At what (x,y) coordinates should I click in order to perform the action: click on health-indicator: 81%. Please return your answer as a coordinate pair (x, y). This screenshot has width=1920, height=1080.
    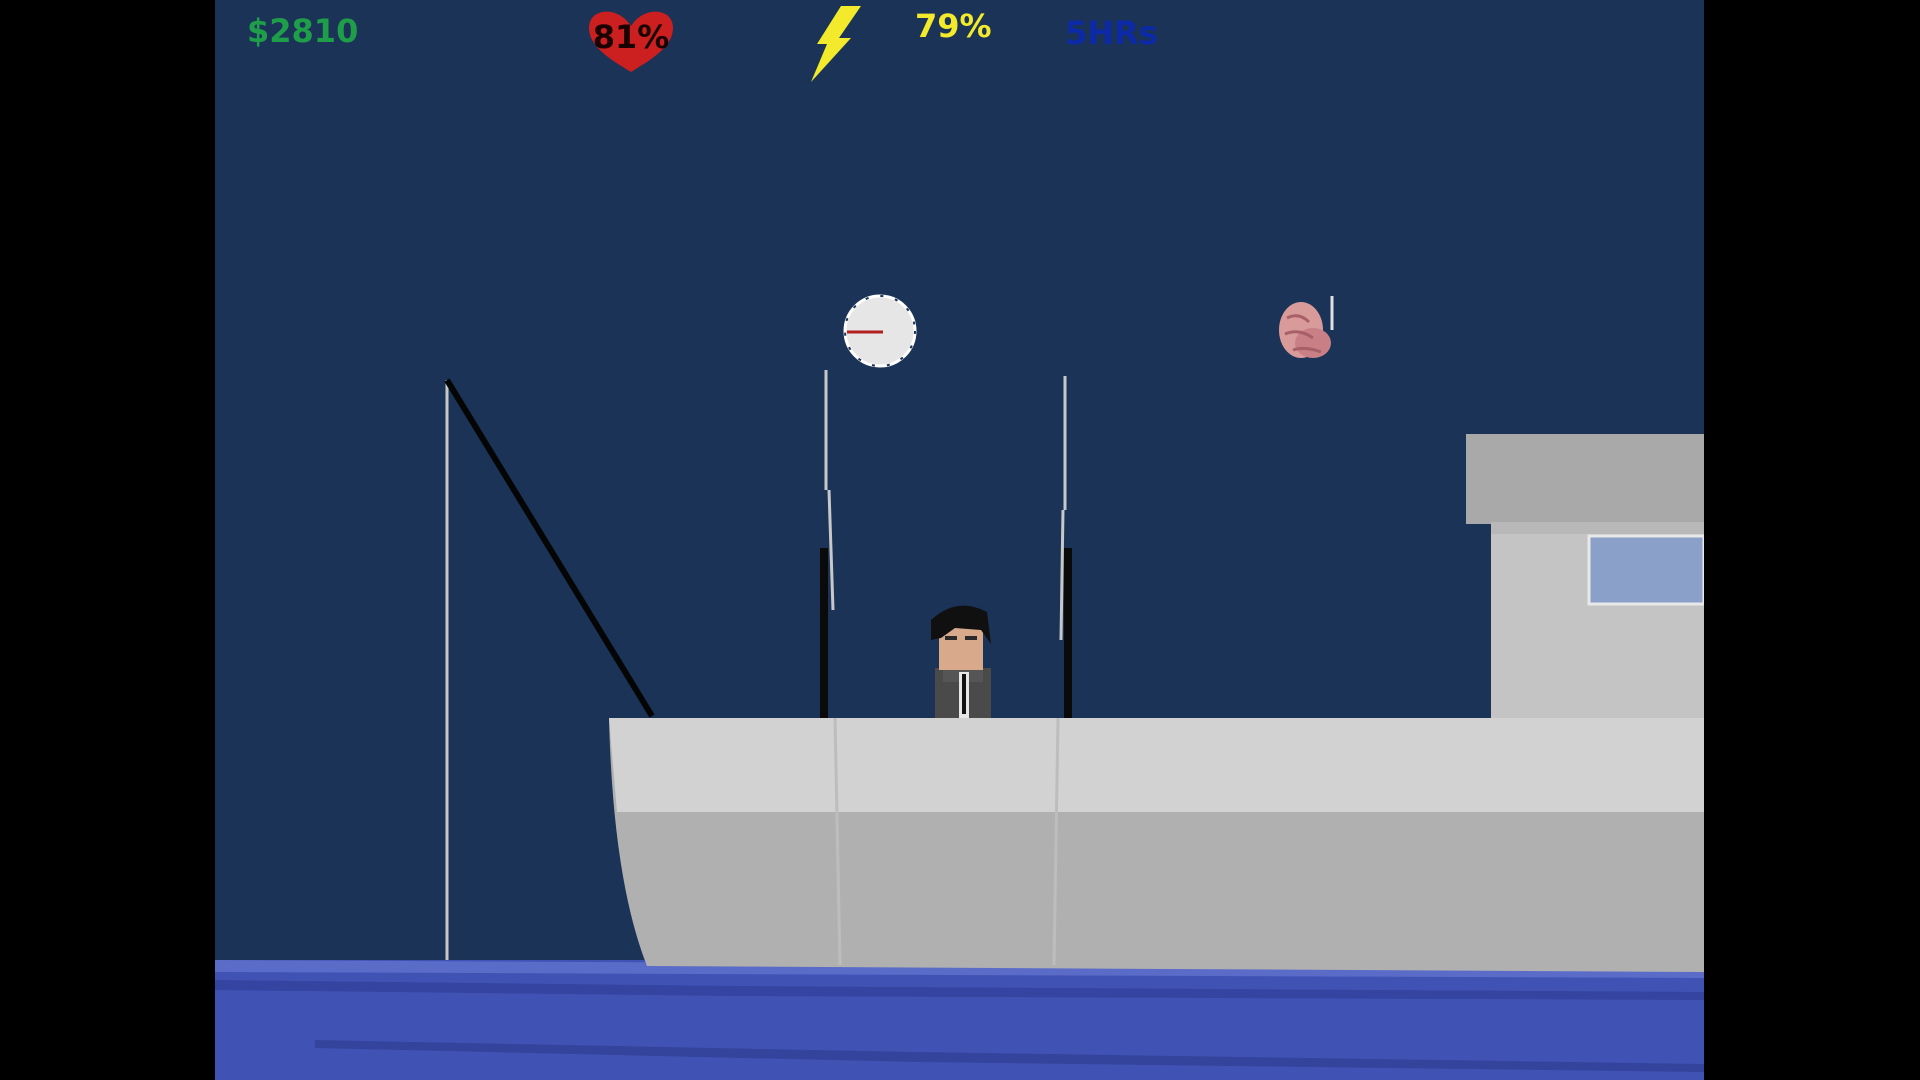
    Looking at the image, I should click on (631, 41).